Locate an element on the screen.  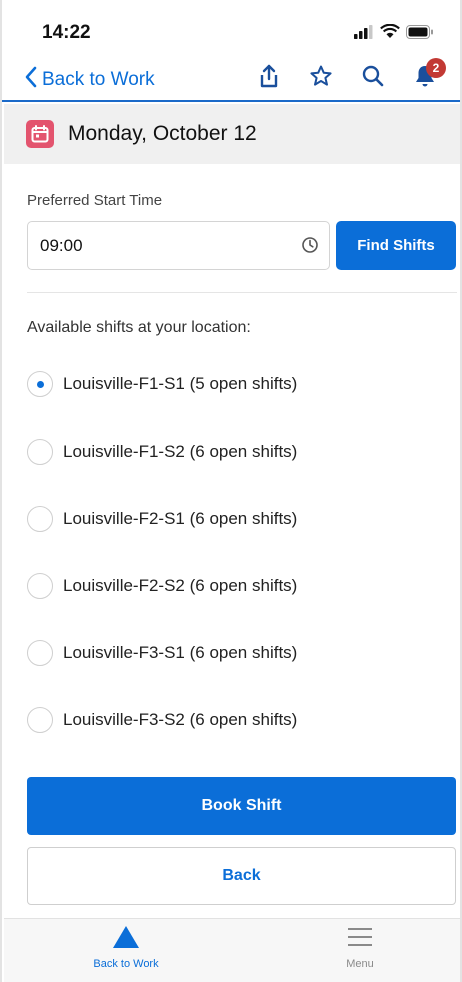
start-time-label: Preferred Start Time is located at coordinates (95, 200).